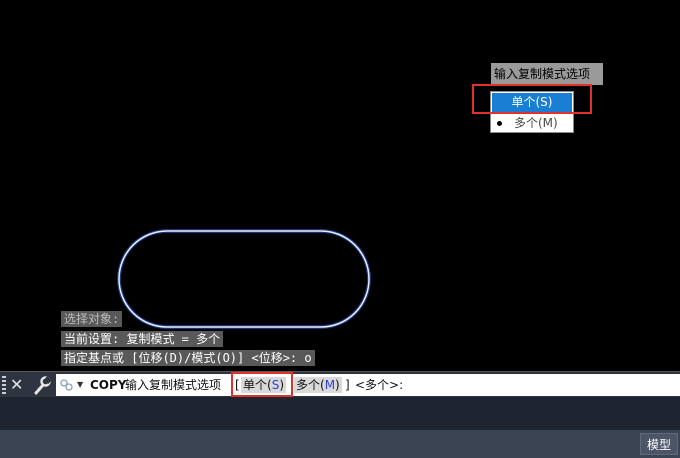  I want to click on bullet-icon, so click(499, 123).